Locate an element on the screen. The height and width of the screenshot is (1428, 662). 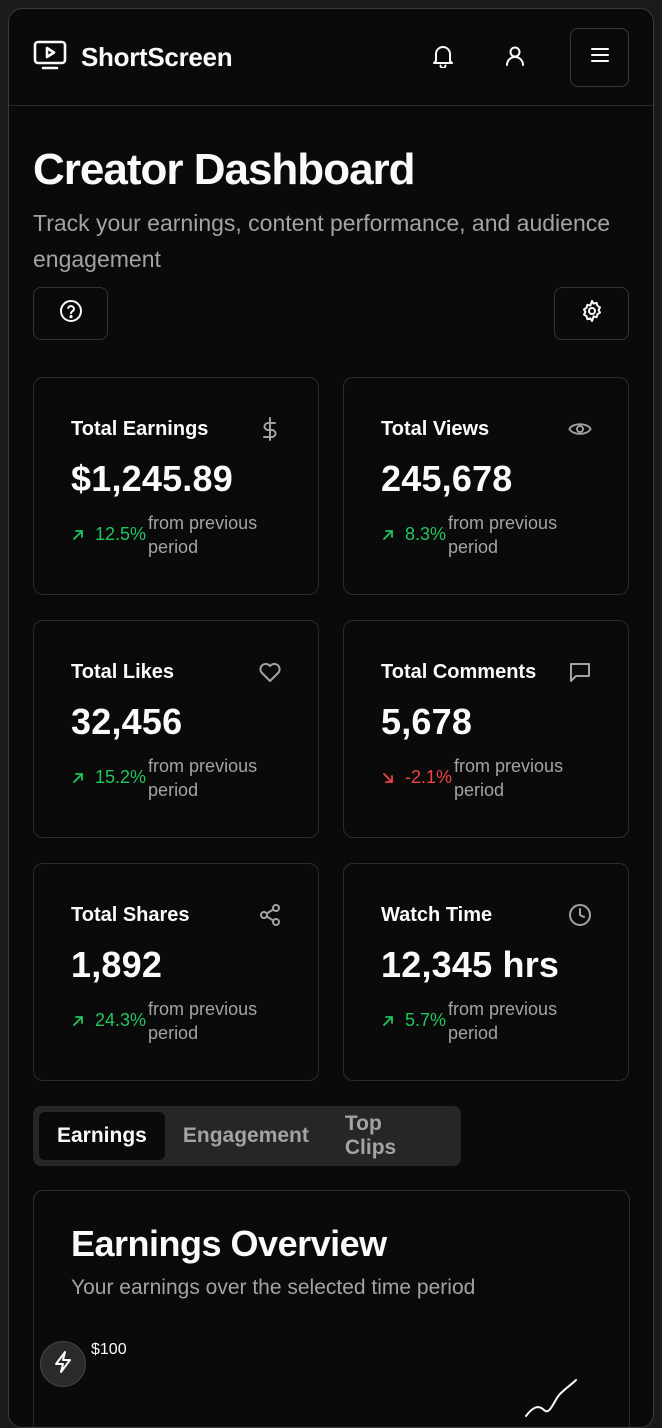
top-header: ShortScreen is located at coordinates (331, 57).